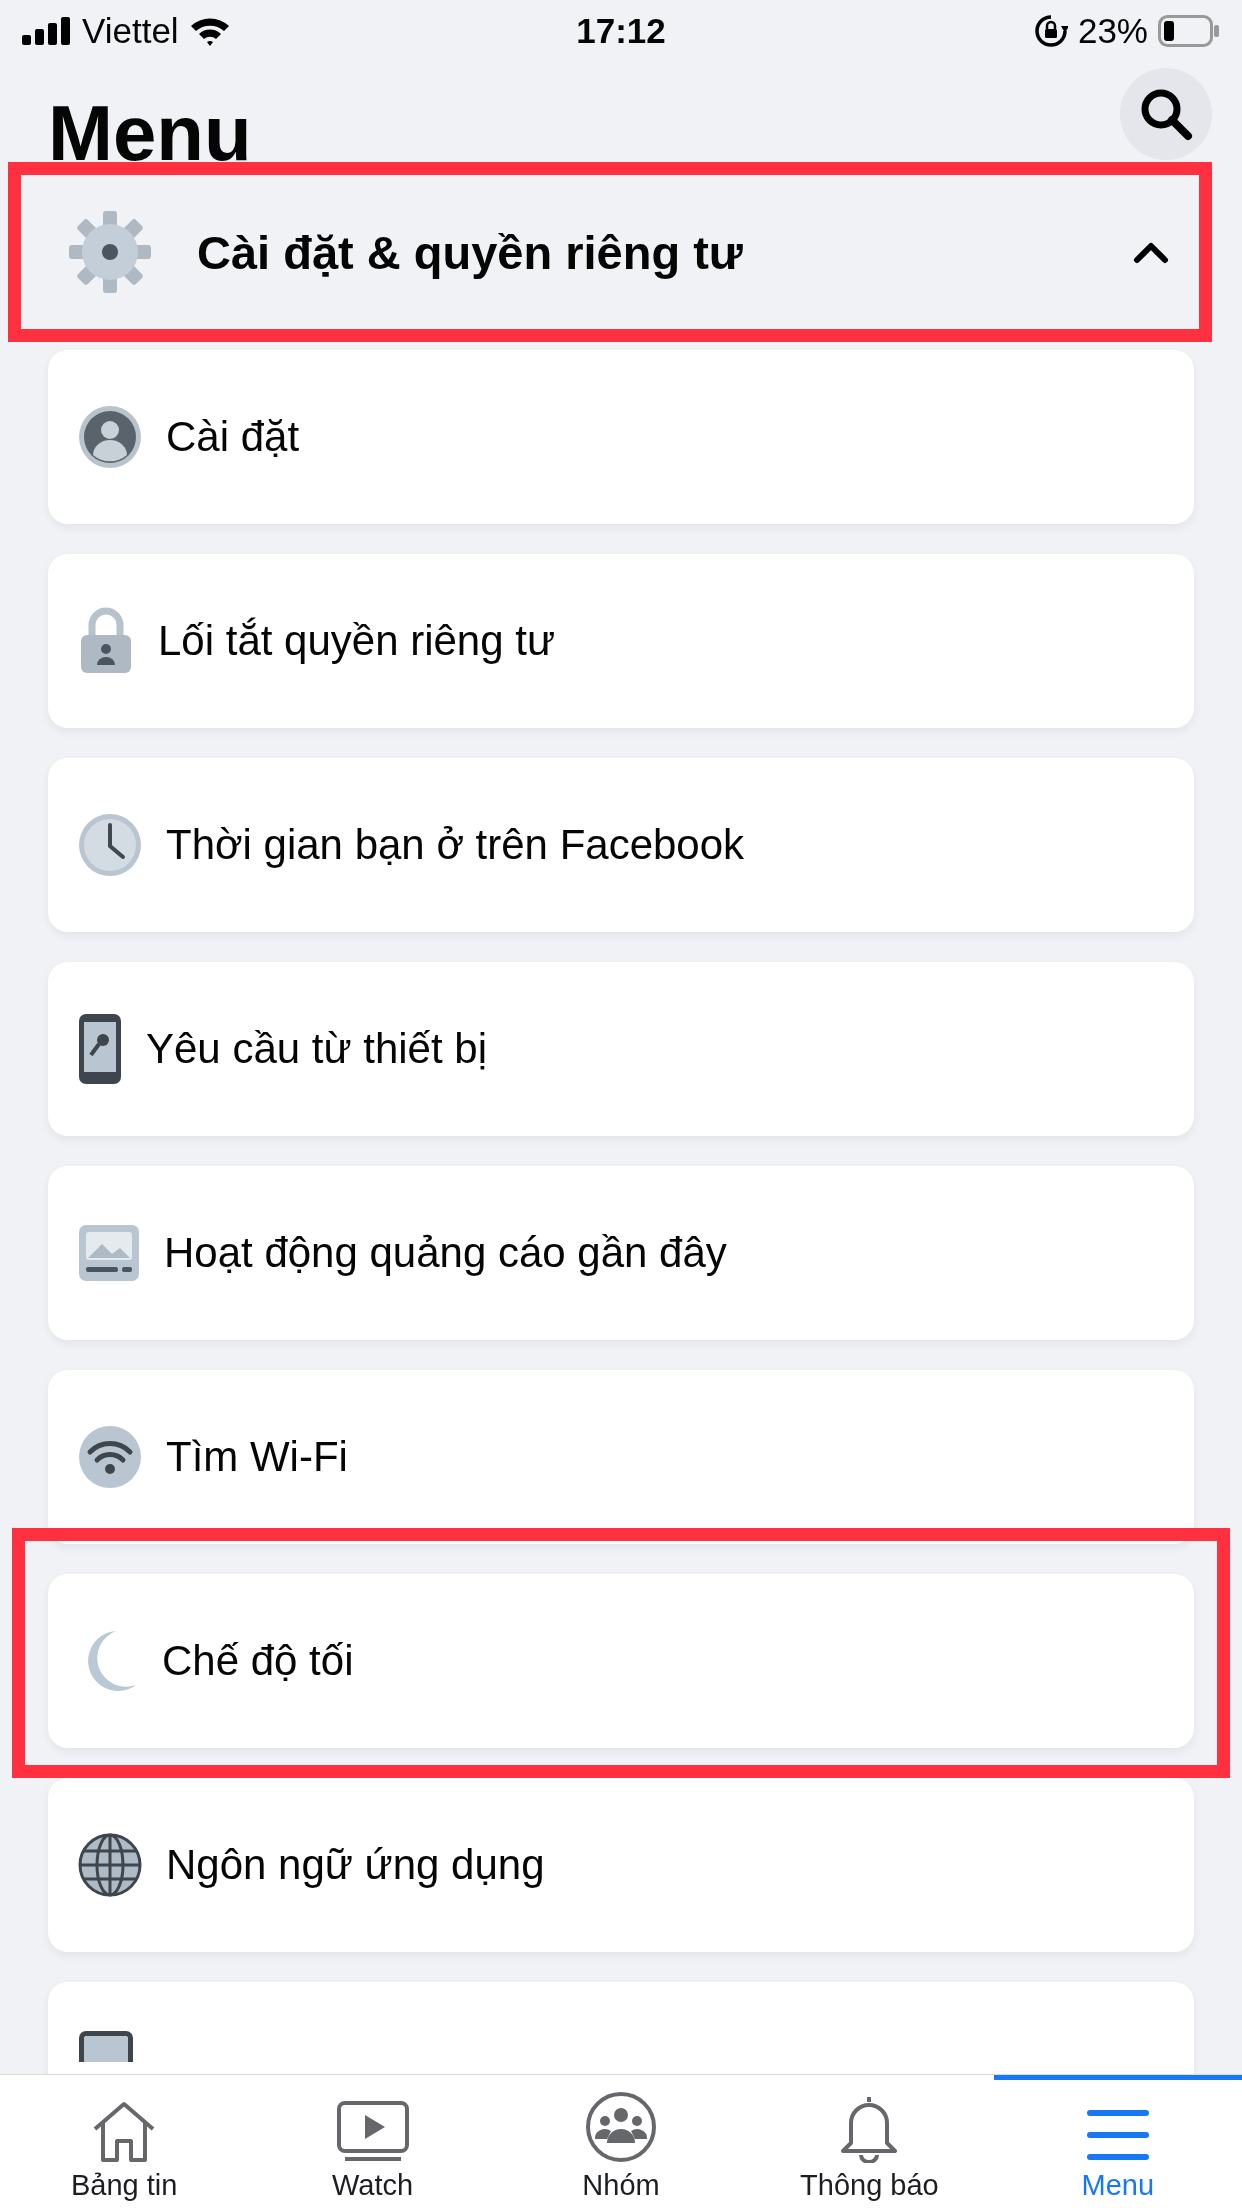 Image resolution: width=1242 pixels, height=2208 pixels. Describe the element at coordinates (150, 133) in the screenshot. I see `page-title: Menu` at that location.